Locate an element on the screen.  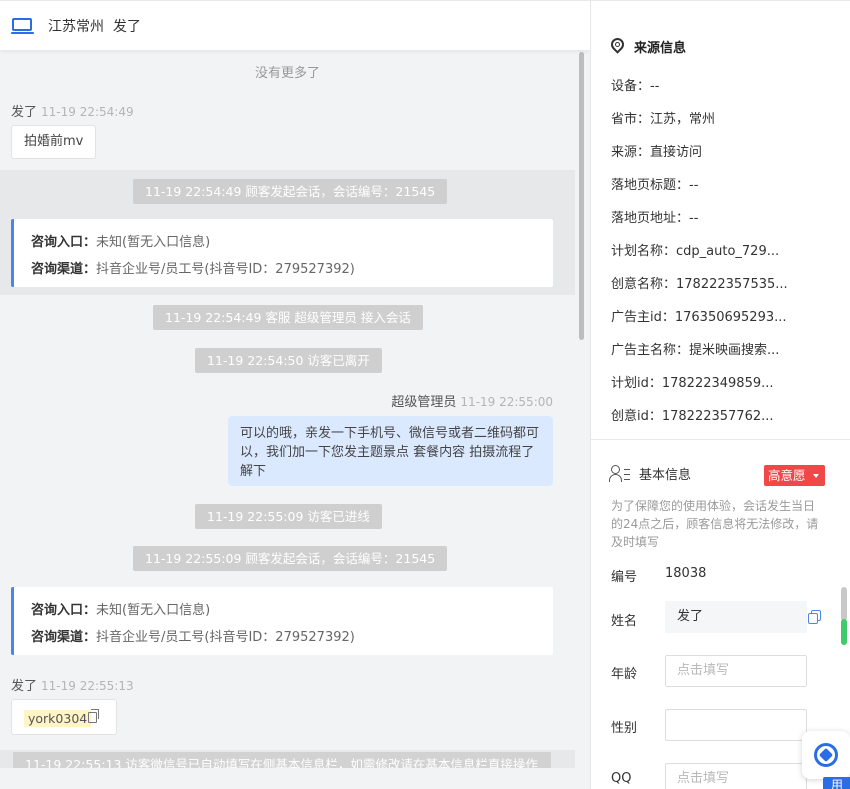
source-info-title: 来源信息 is located at coordinates (647, 45).